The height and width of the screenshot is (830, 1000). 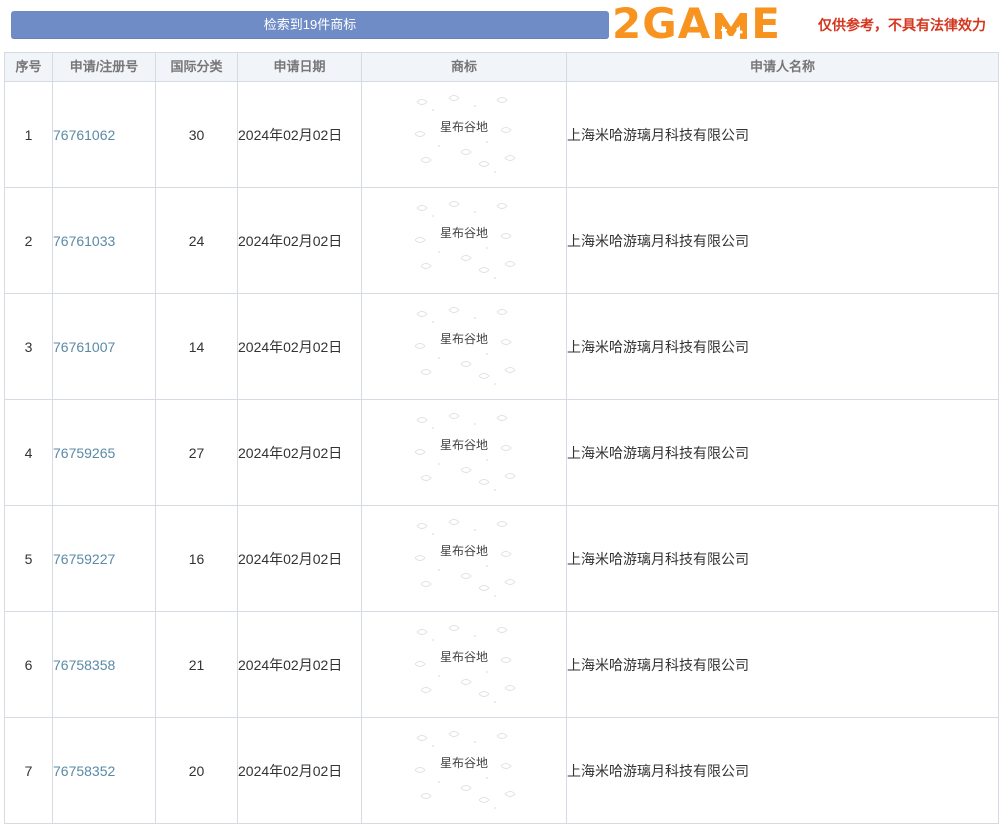 I want to click on row-reg-no-cell: 76758358, so click(x=104, y=664).